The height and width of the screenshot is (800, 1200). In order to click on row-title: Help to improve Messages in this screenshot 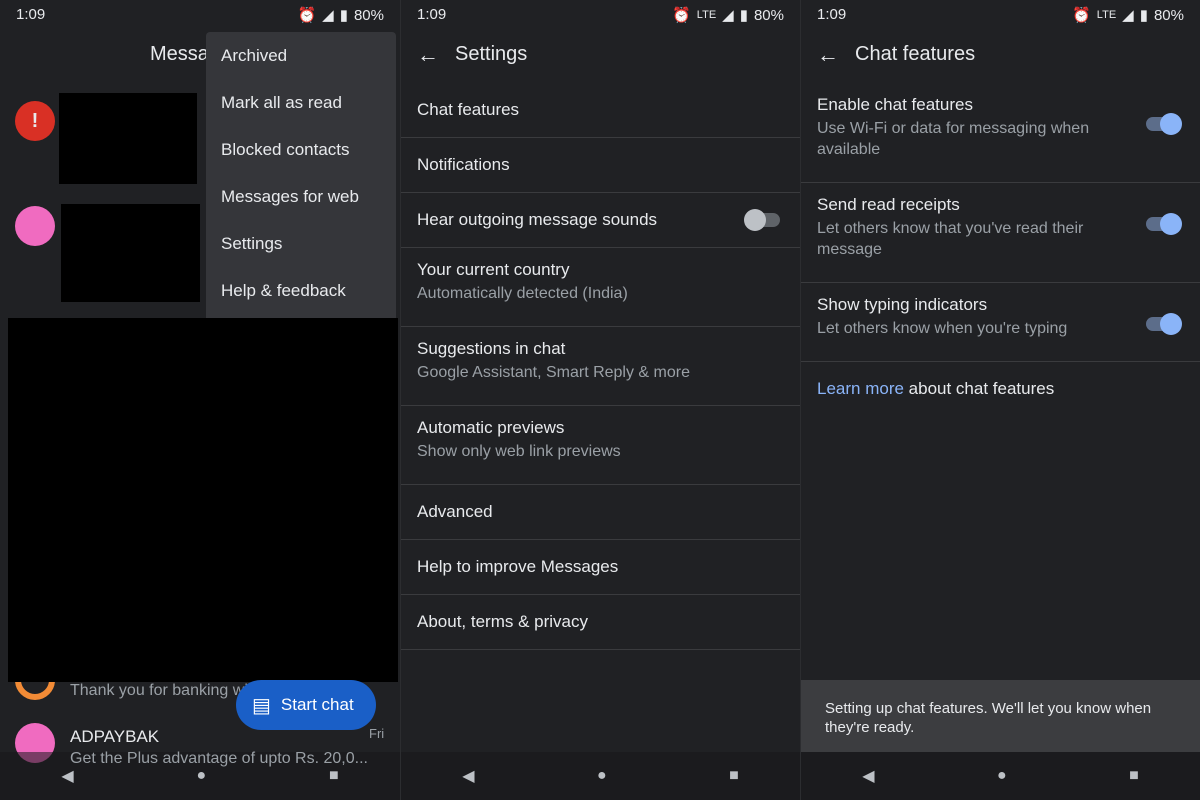, I will do `click(518, 566)`.